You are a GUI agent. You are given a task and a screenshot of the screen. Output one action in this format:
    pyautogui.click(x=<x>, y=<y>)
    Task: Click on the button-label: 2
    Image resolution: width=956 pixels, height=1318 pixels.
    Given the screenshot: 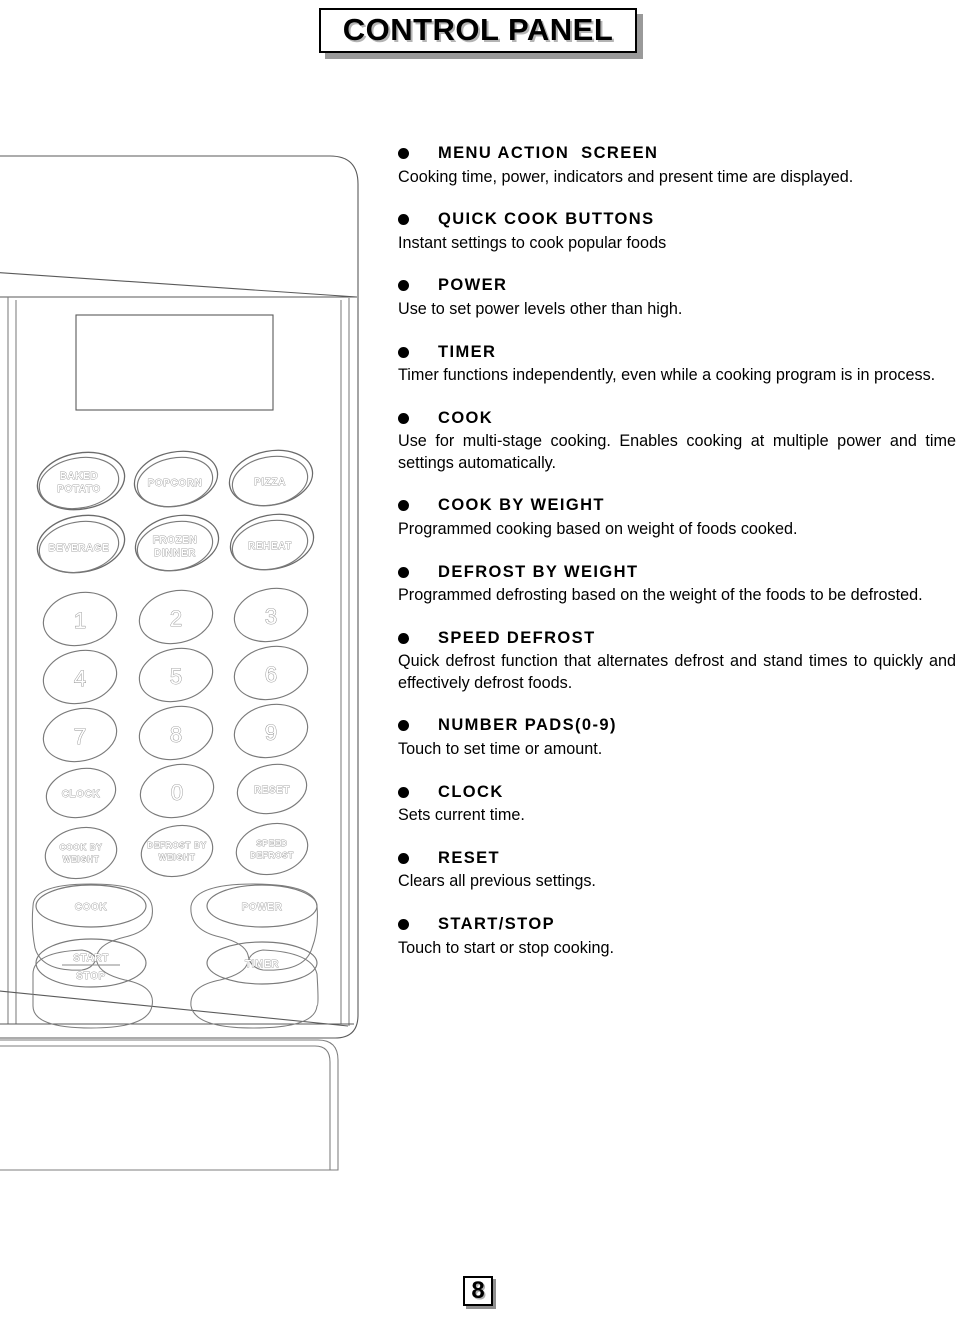 What is the action you would take?
    pyautogui.click(x=176, y=618)
    